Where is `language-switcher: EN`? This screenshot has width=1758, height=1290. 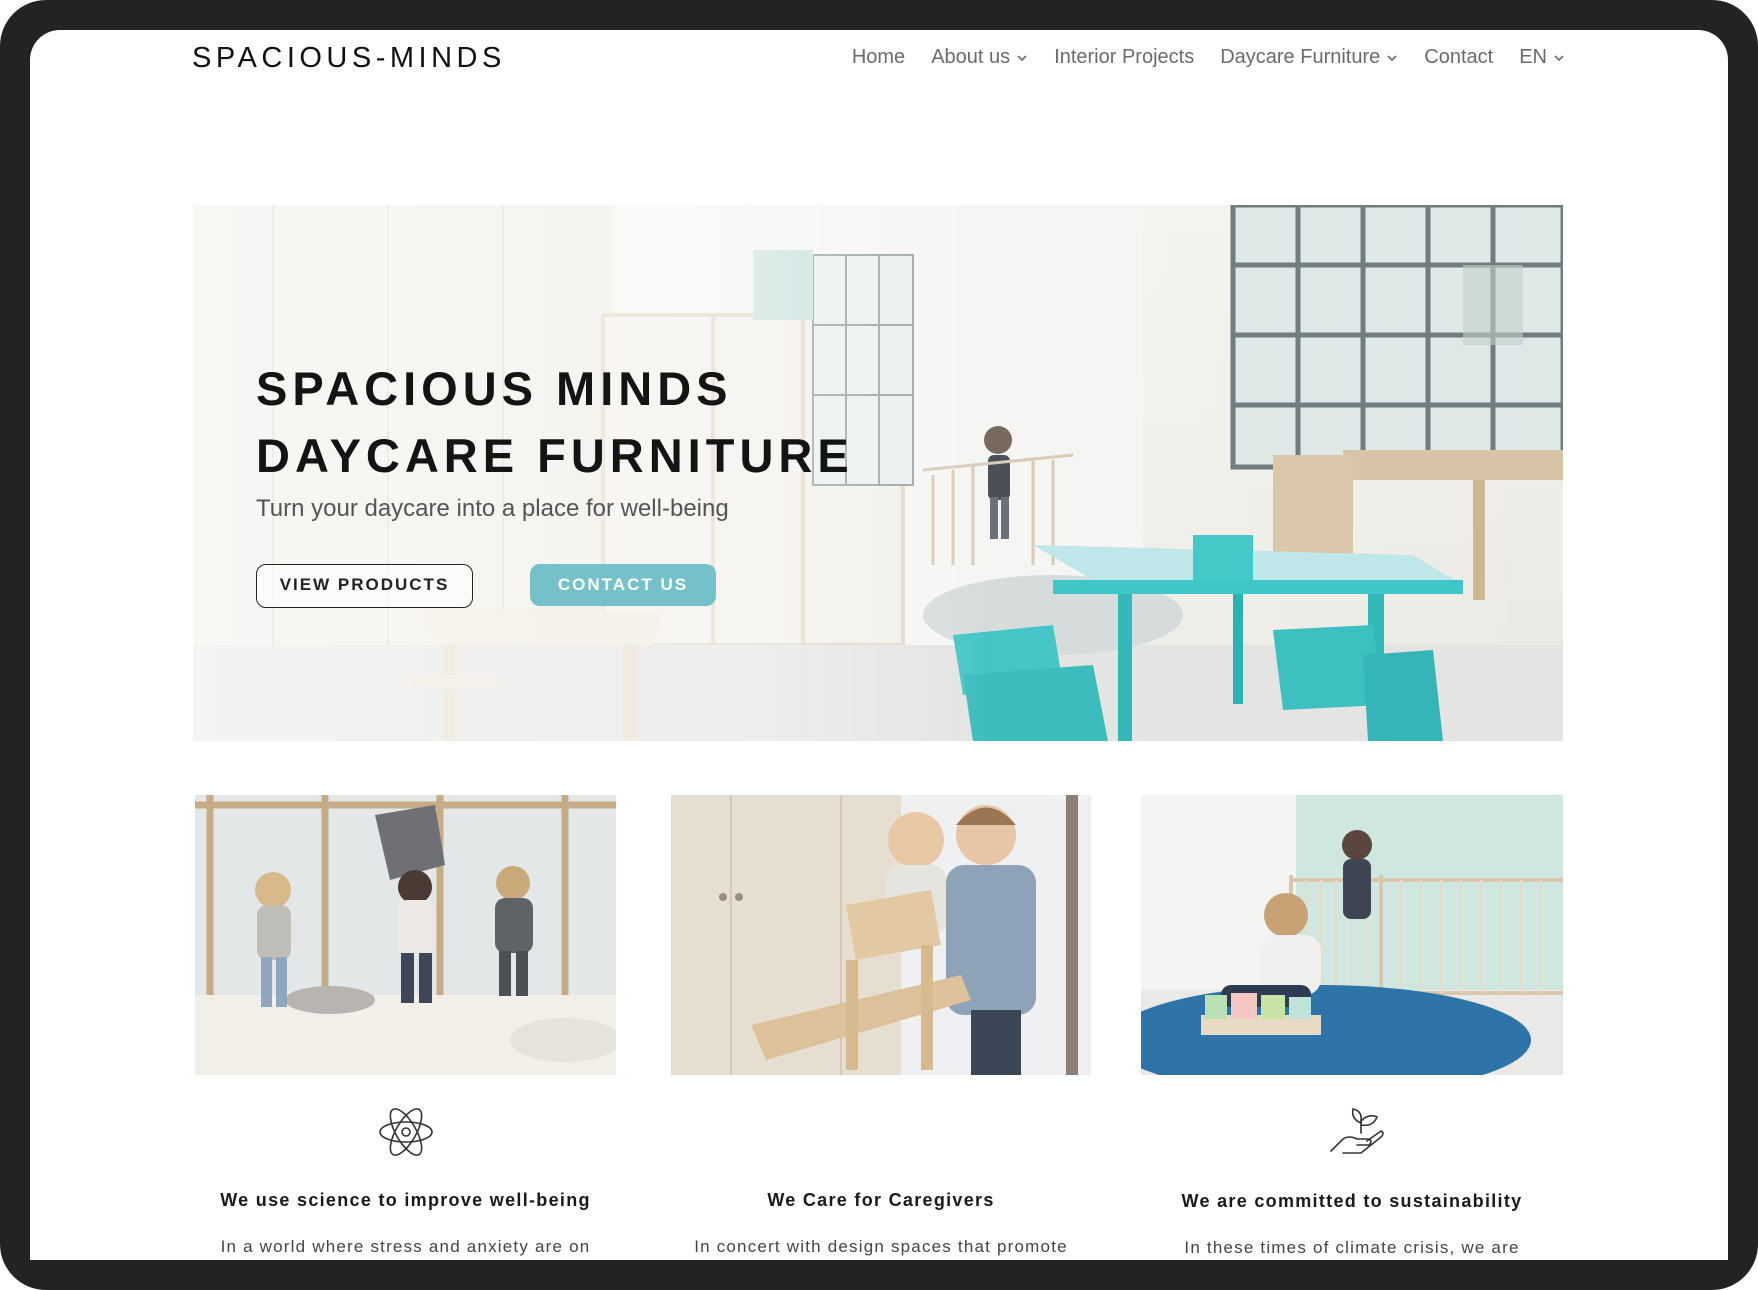
language-switcher: EN is located at coordinates (1542, 57).